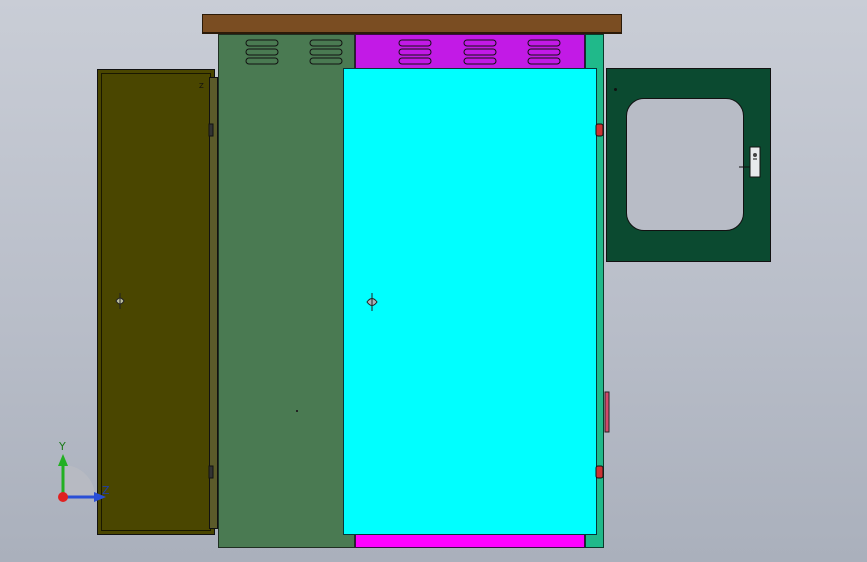 The height and width of the screenshot is (562, 867). I want to click on left-door-hinges, so click(211, 301).